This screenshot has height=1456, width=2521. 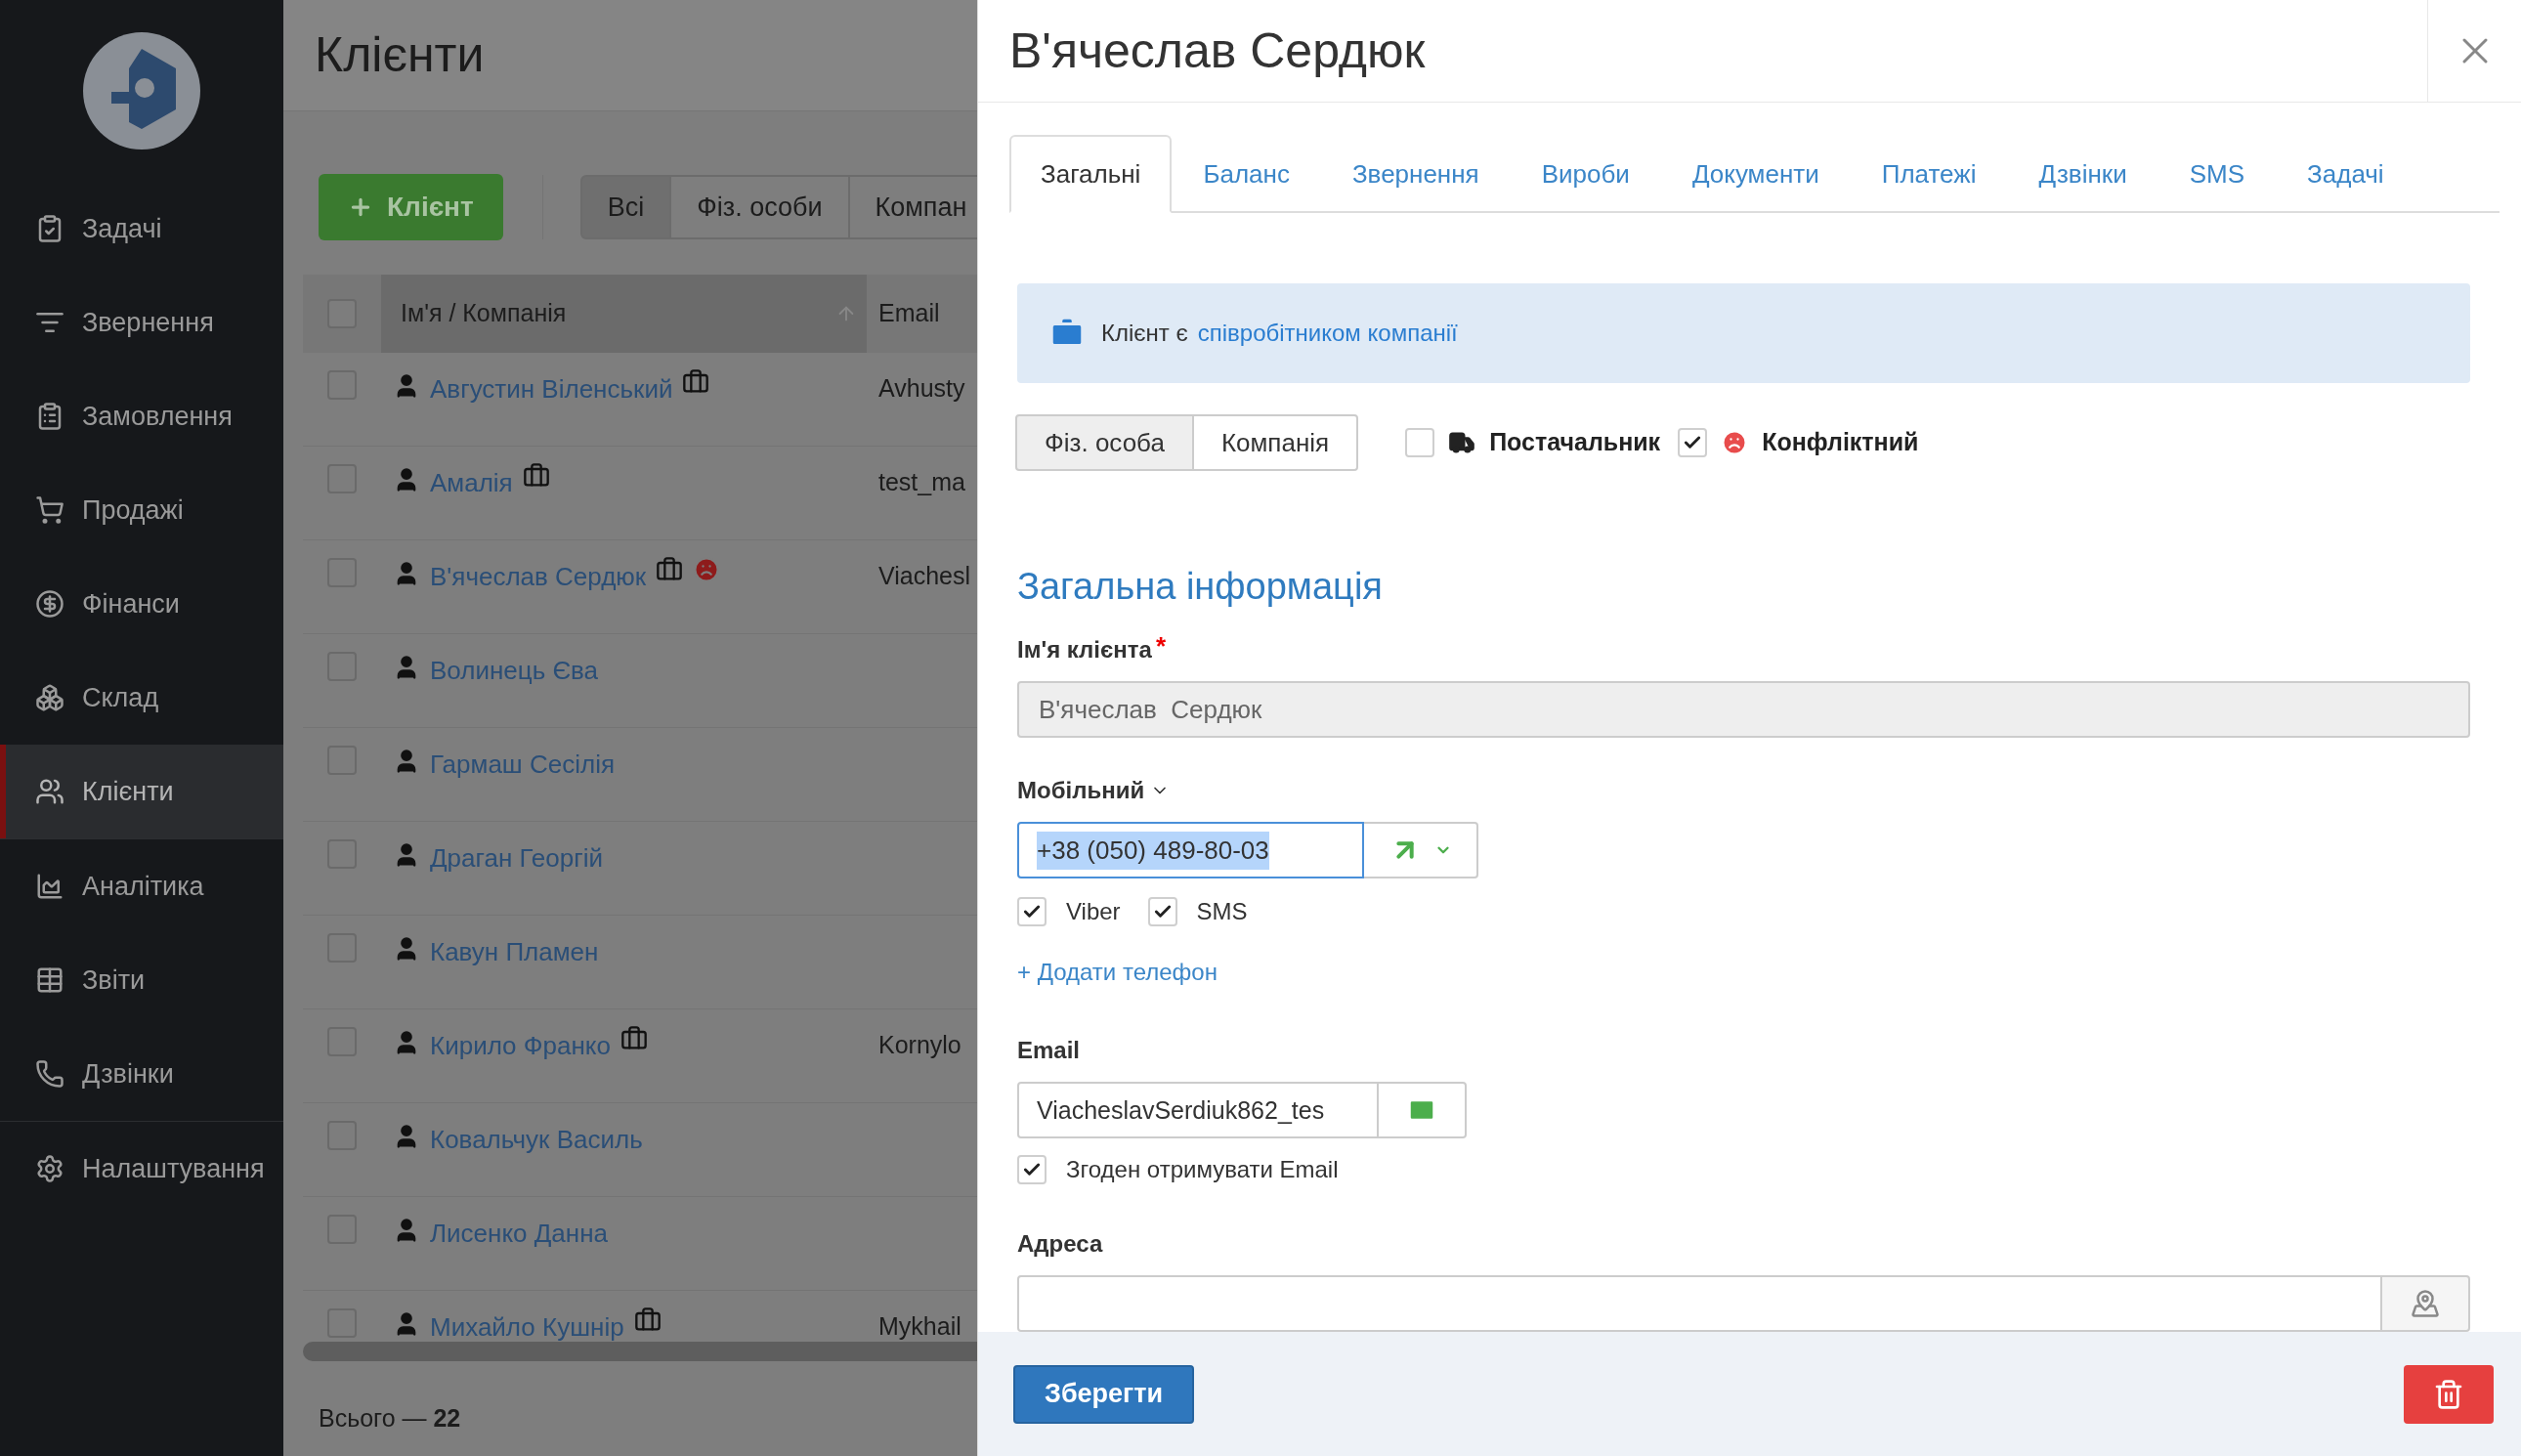 What do you see at coordinates (1423, 1110) in the screenshot?
I see `send-email-button` at bounding box center [1423, 1110].